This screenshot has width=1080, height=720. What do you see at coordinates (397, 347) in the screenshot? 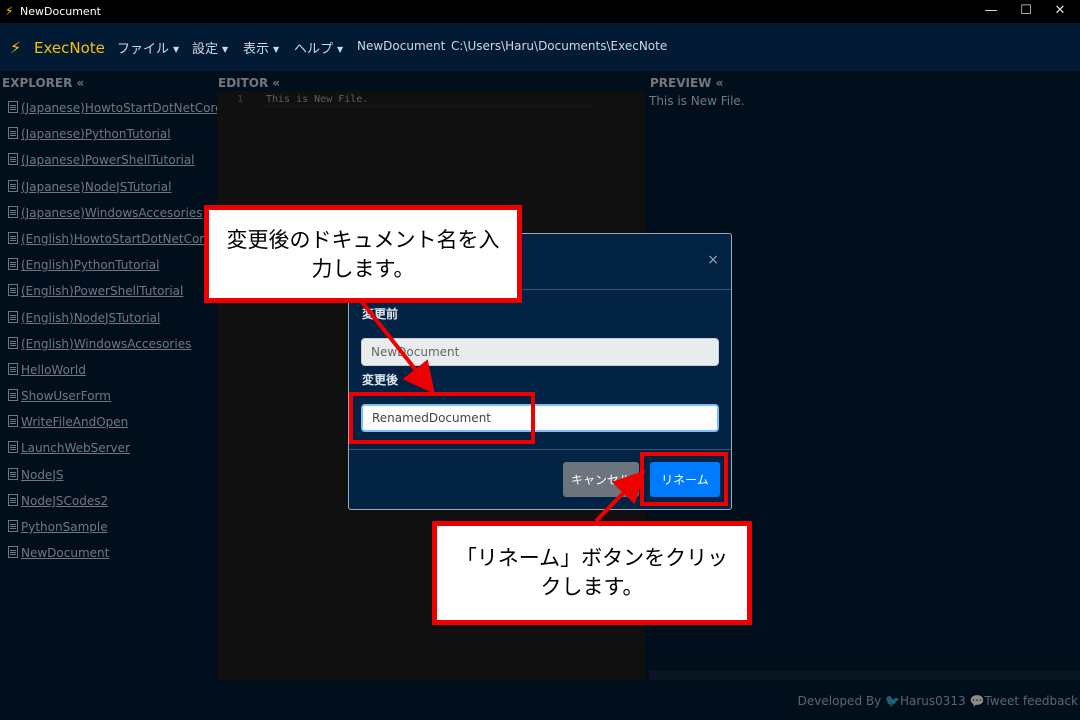
I see `arrow-to-input` at bounding box center [397, 347].